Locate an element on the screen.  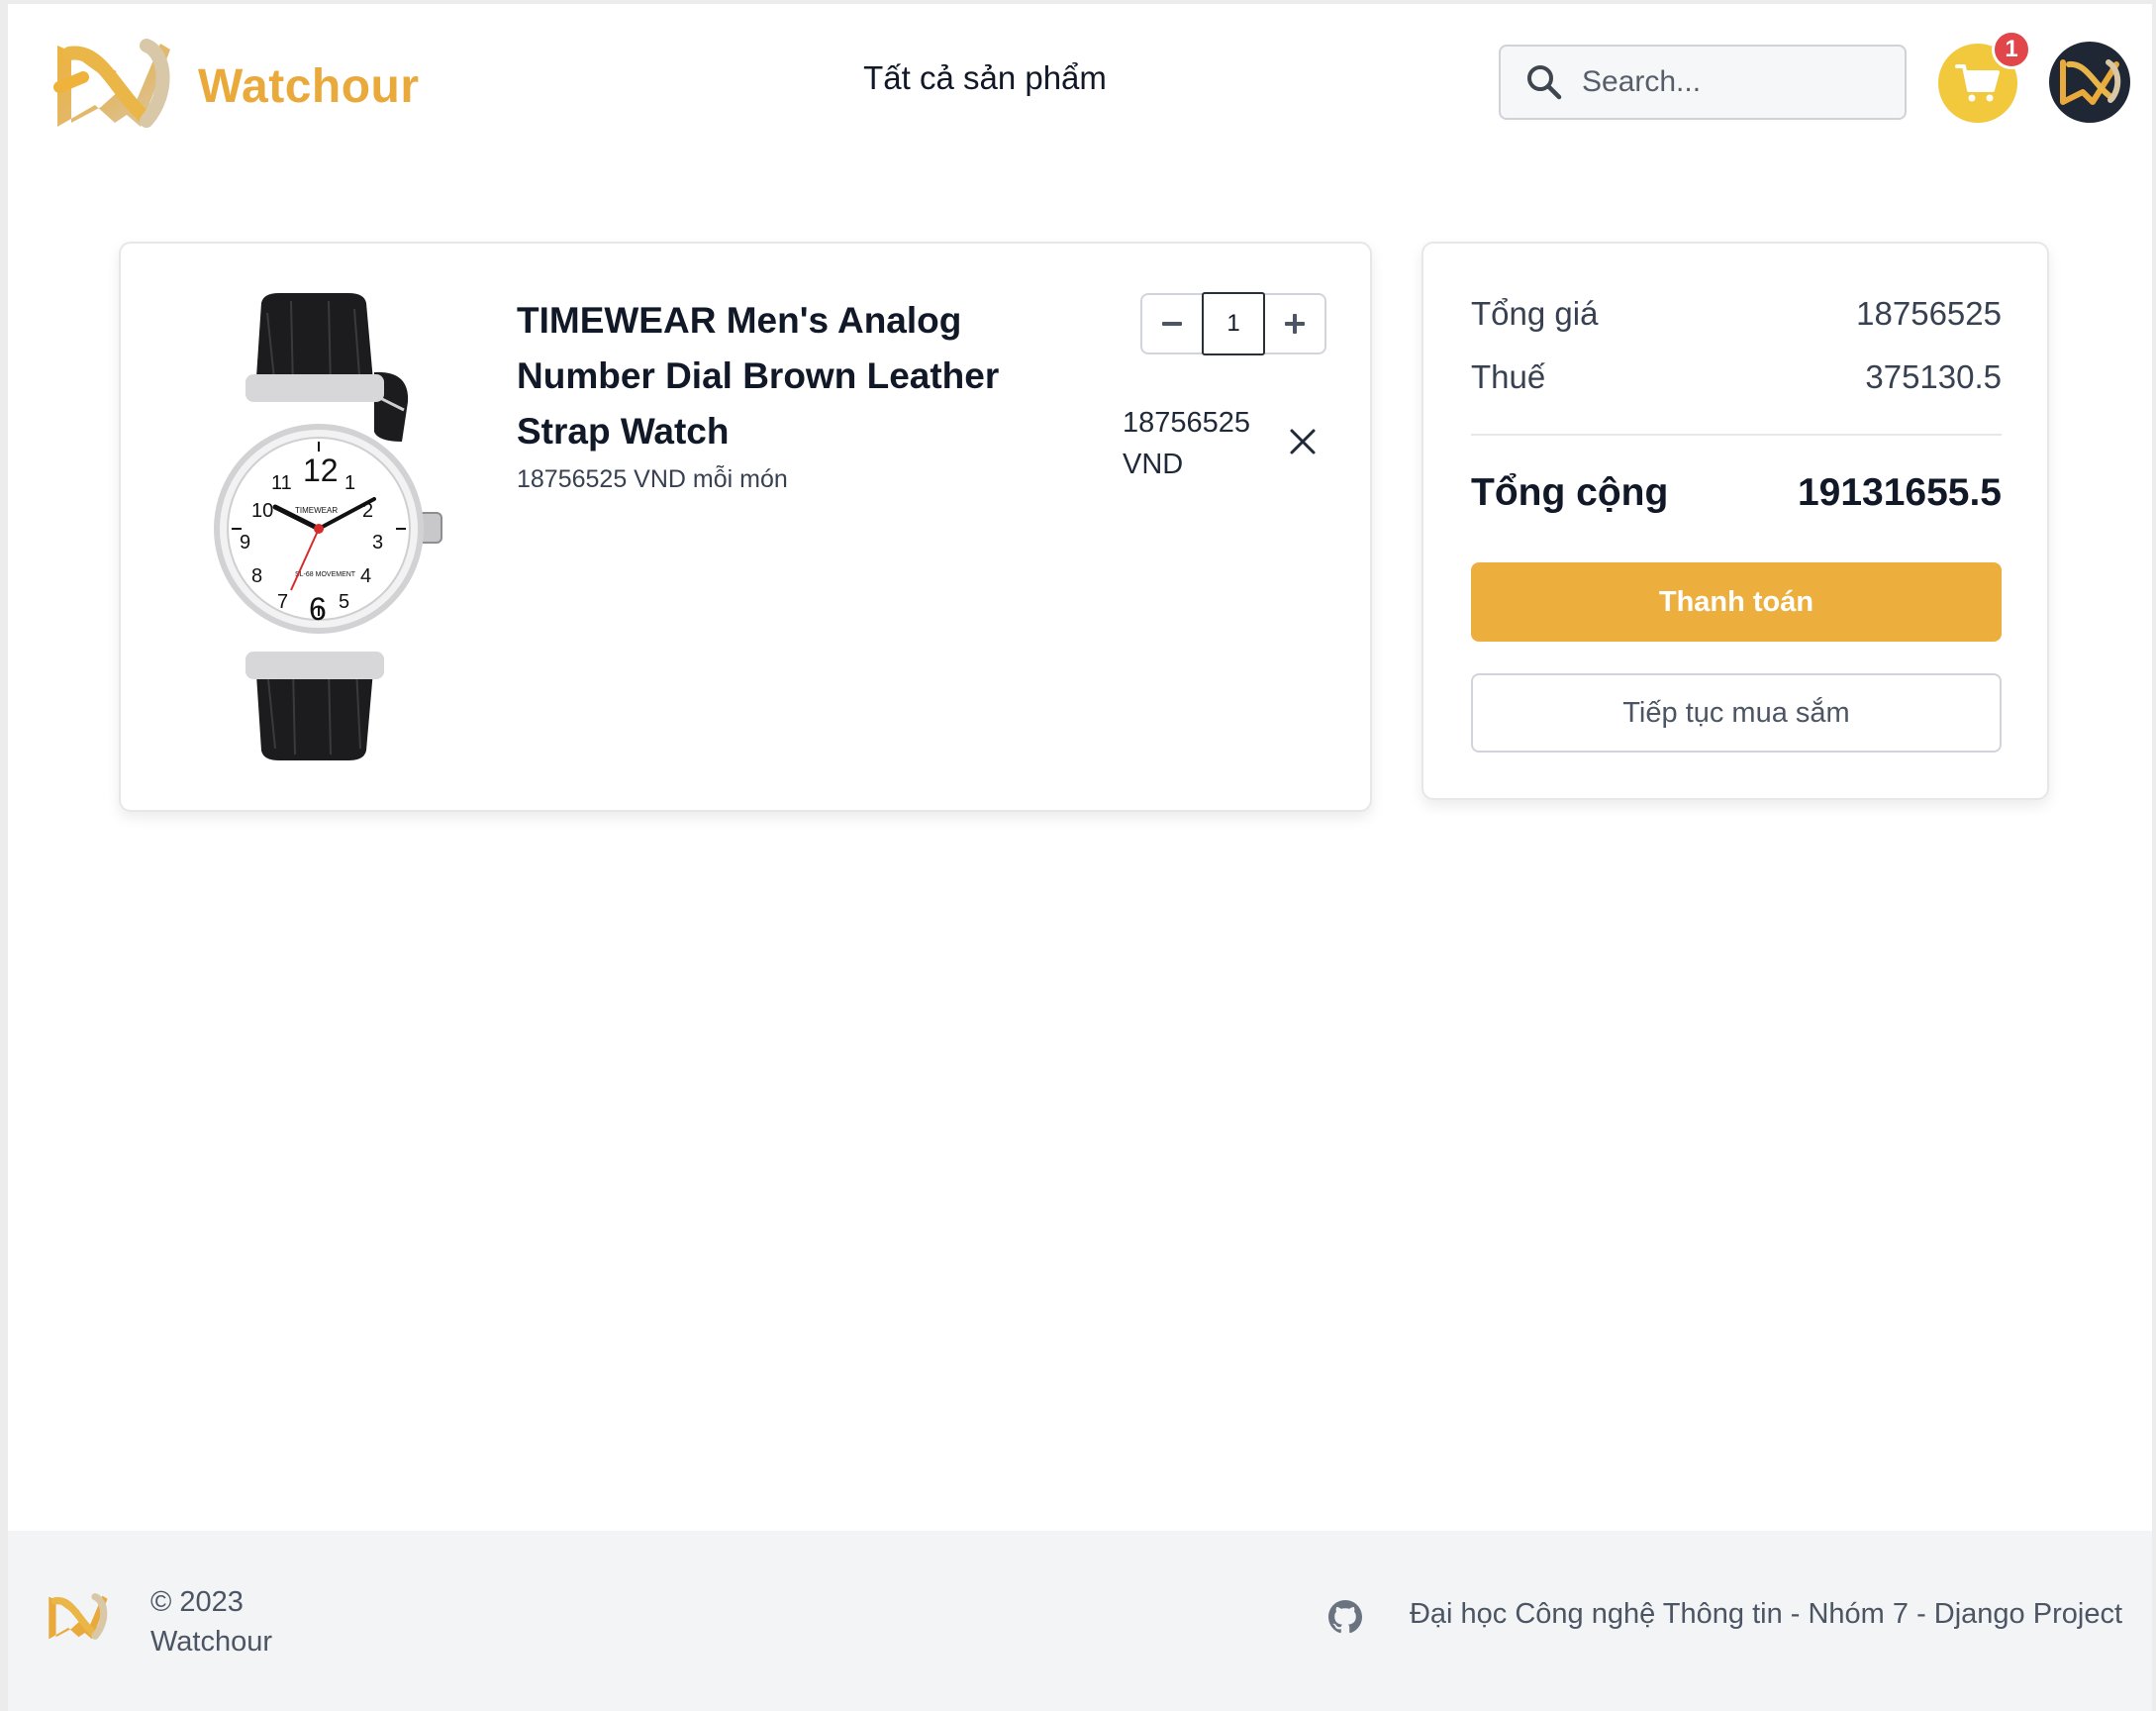
brand-name: Watchour is located at coordinates (309, 86).